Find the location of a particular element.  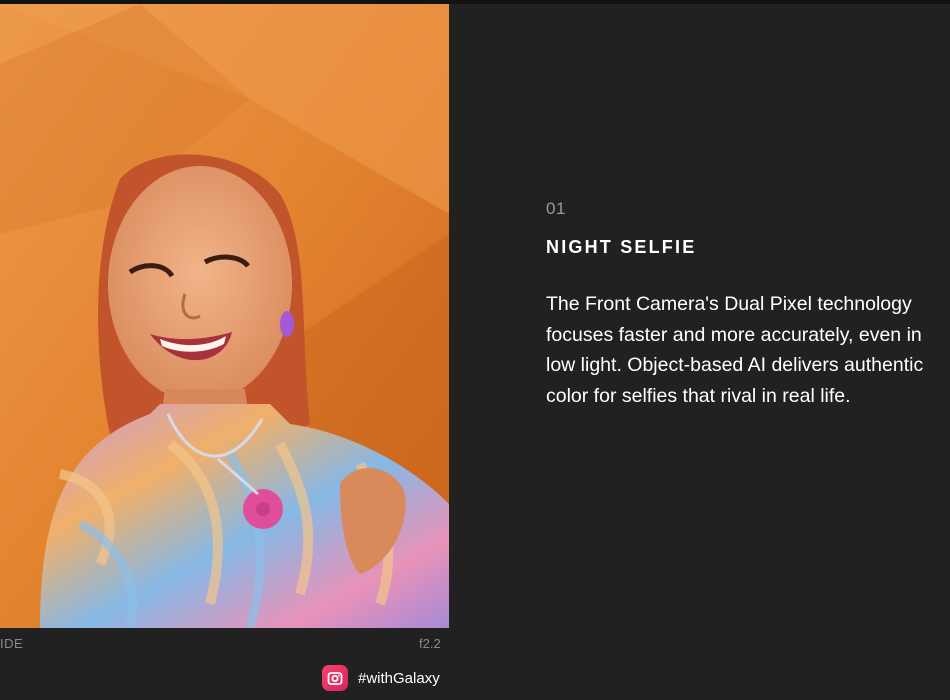

feature-title: NIGHT SELFIE is located at coordinates (621, 247).